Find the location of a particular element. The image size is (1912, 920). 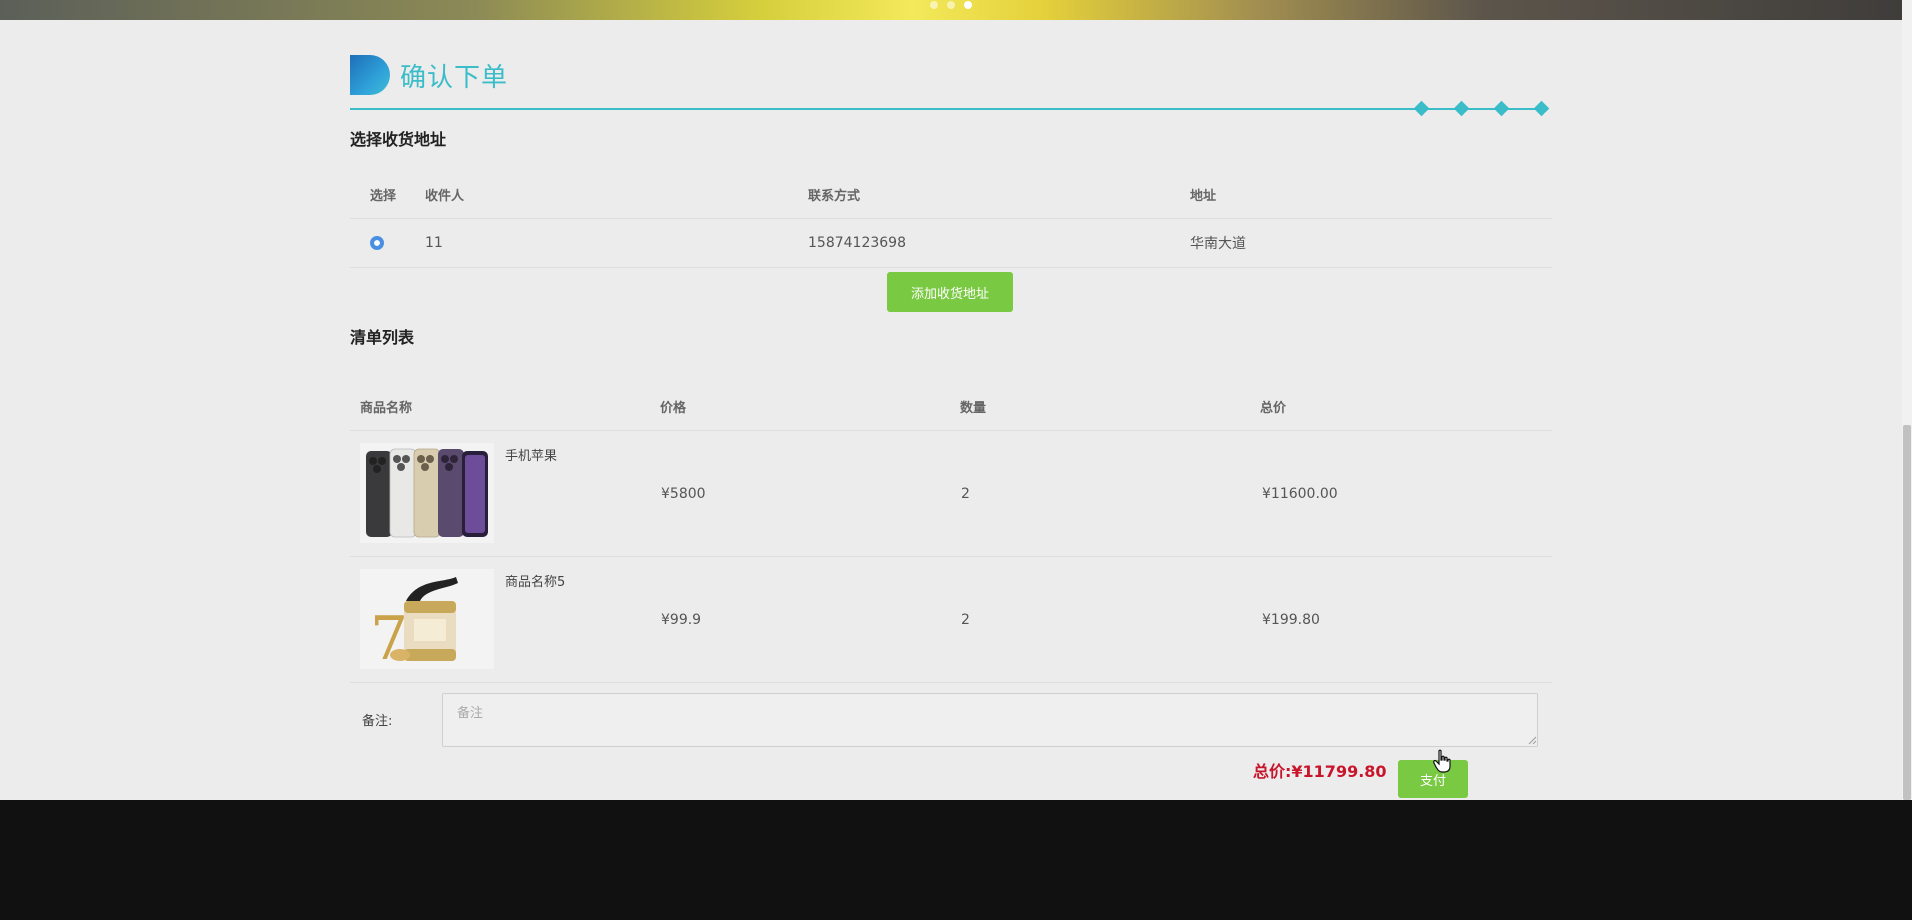

phone-cell: 15874123698 is located at coordinates (857, 243).